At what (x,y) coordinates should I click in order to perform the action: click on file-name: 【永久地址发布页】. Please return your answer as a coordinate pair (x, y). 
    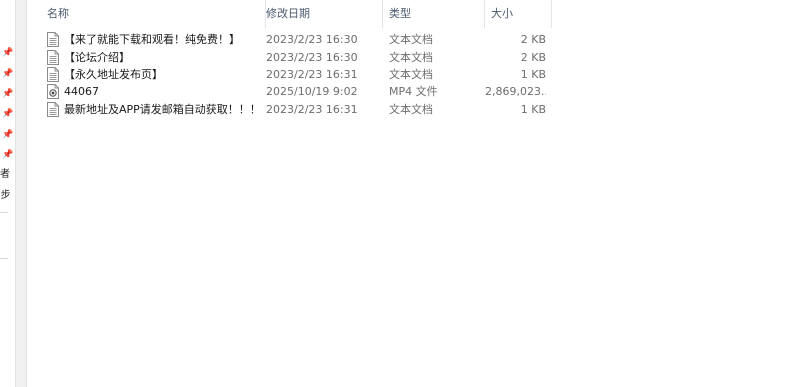
    Looking at the image, I should click on (113, 74).